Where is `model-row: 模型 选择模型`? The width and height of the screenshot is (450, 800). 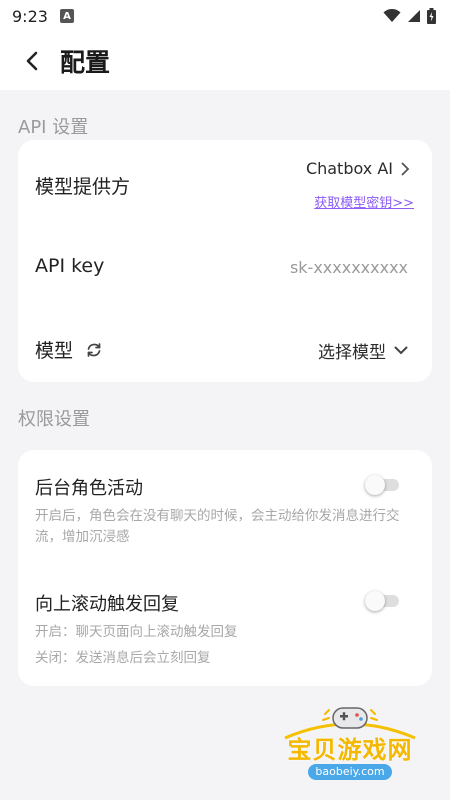
model-row: 模型 选择模型 is located at coordinates (225, 346).